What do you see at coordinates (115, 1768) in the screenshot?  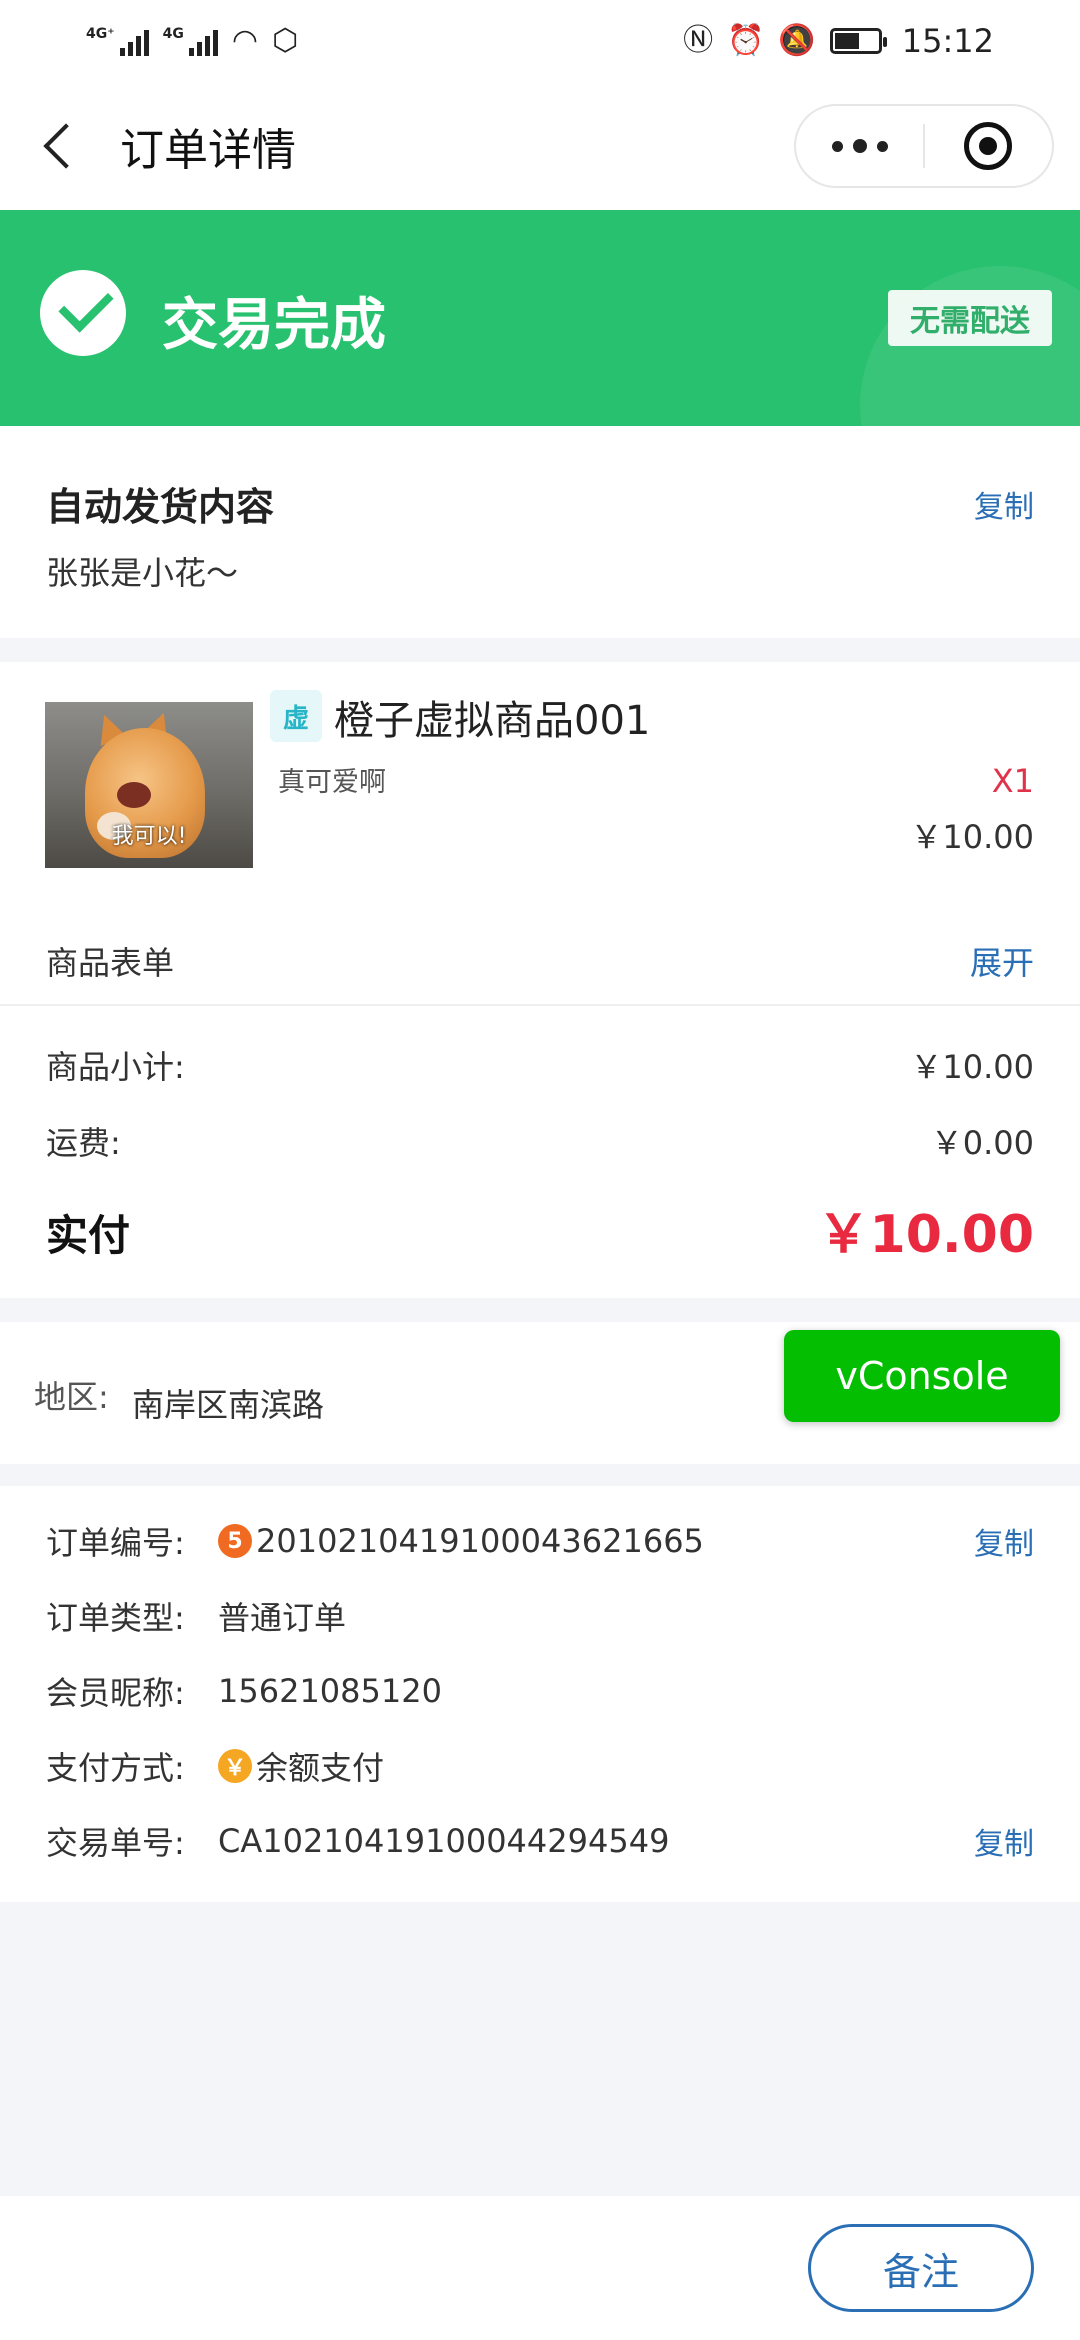 I see `pay-method-label: 支付方式:` at bounding box center [115, 1768].